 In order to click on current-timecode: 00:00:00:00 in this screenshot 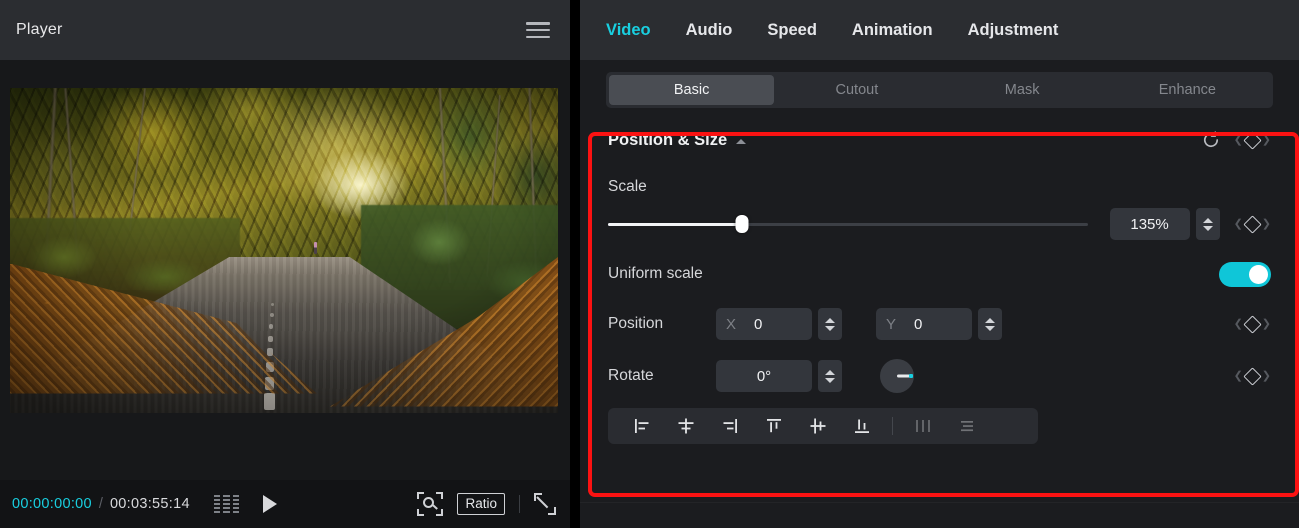, I will do `click(52, 504)`.